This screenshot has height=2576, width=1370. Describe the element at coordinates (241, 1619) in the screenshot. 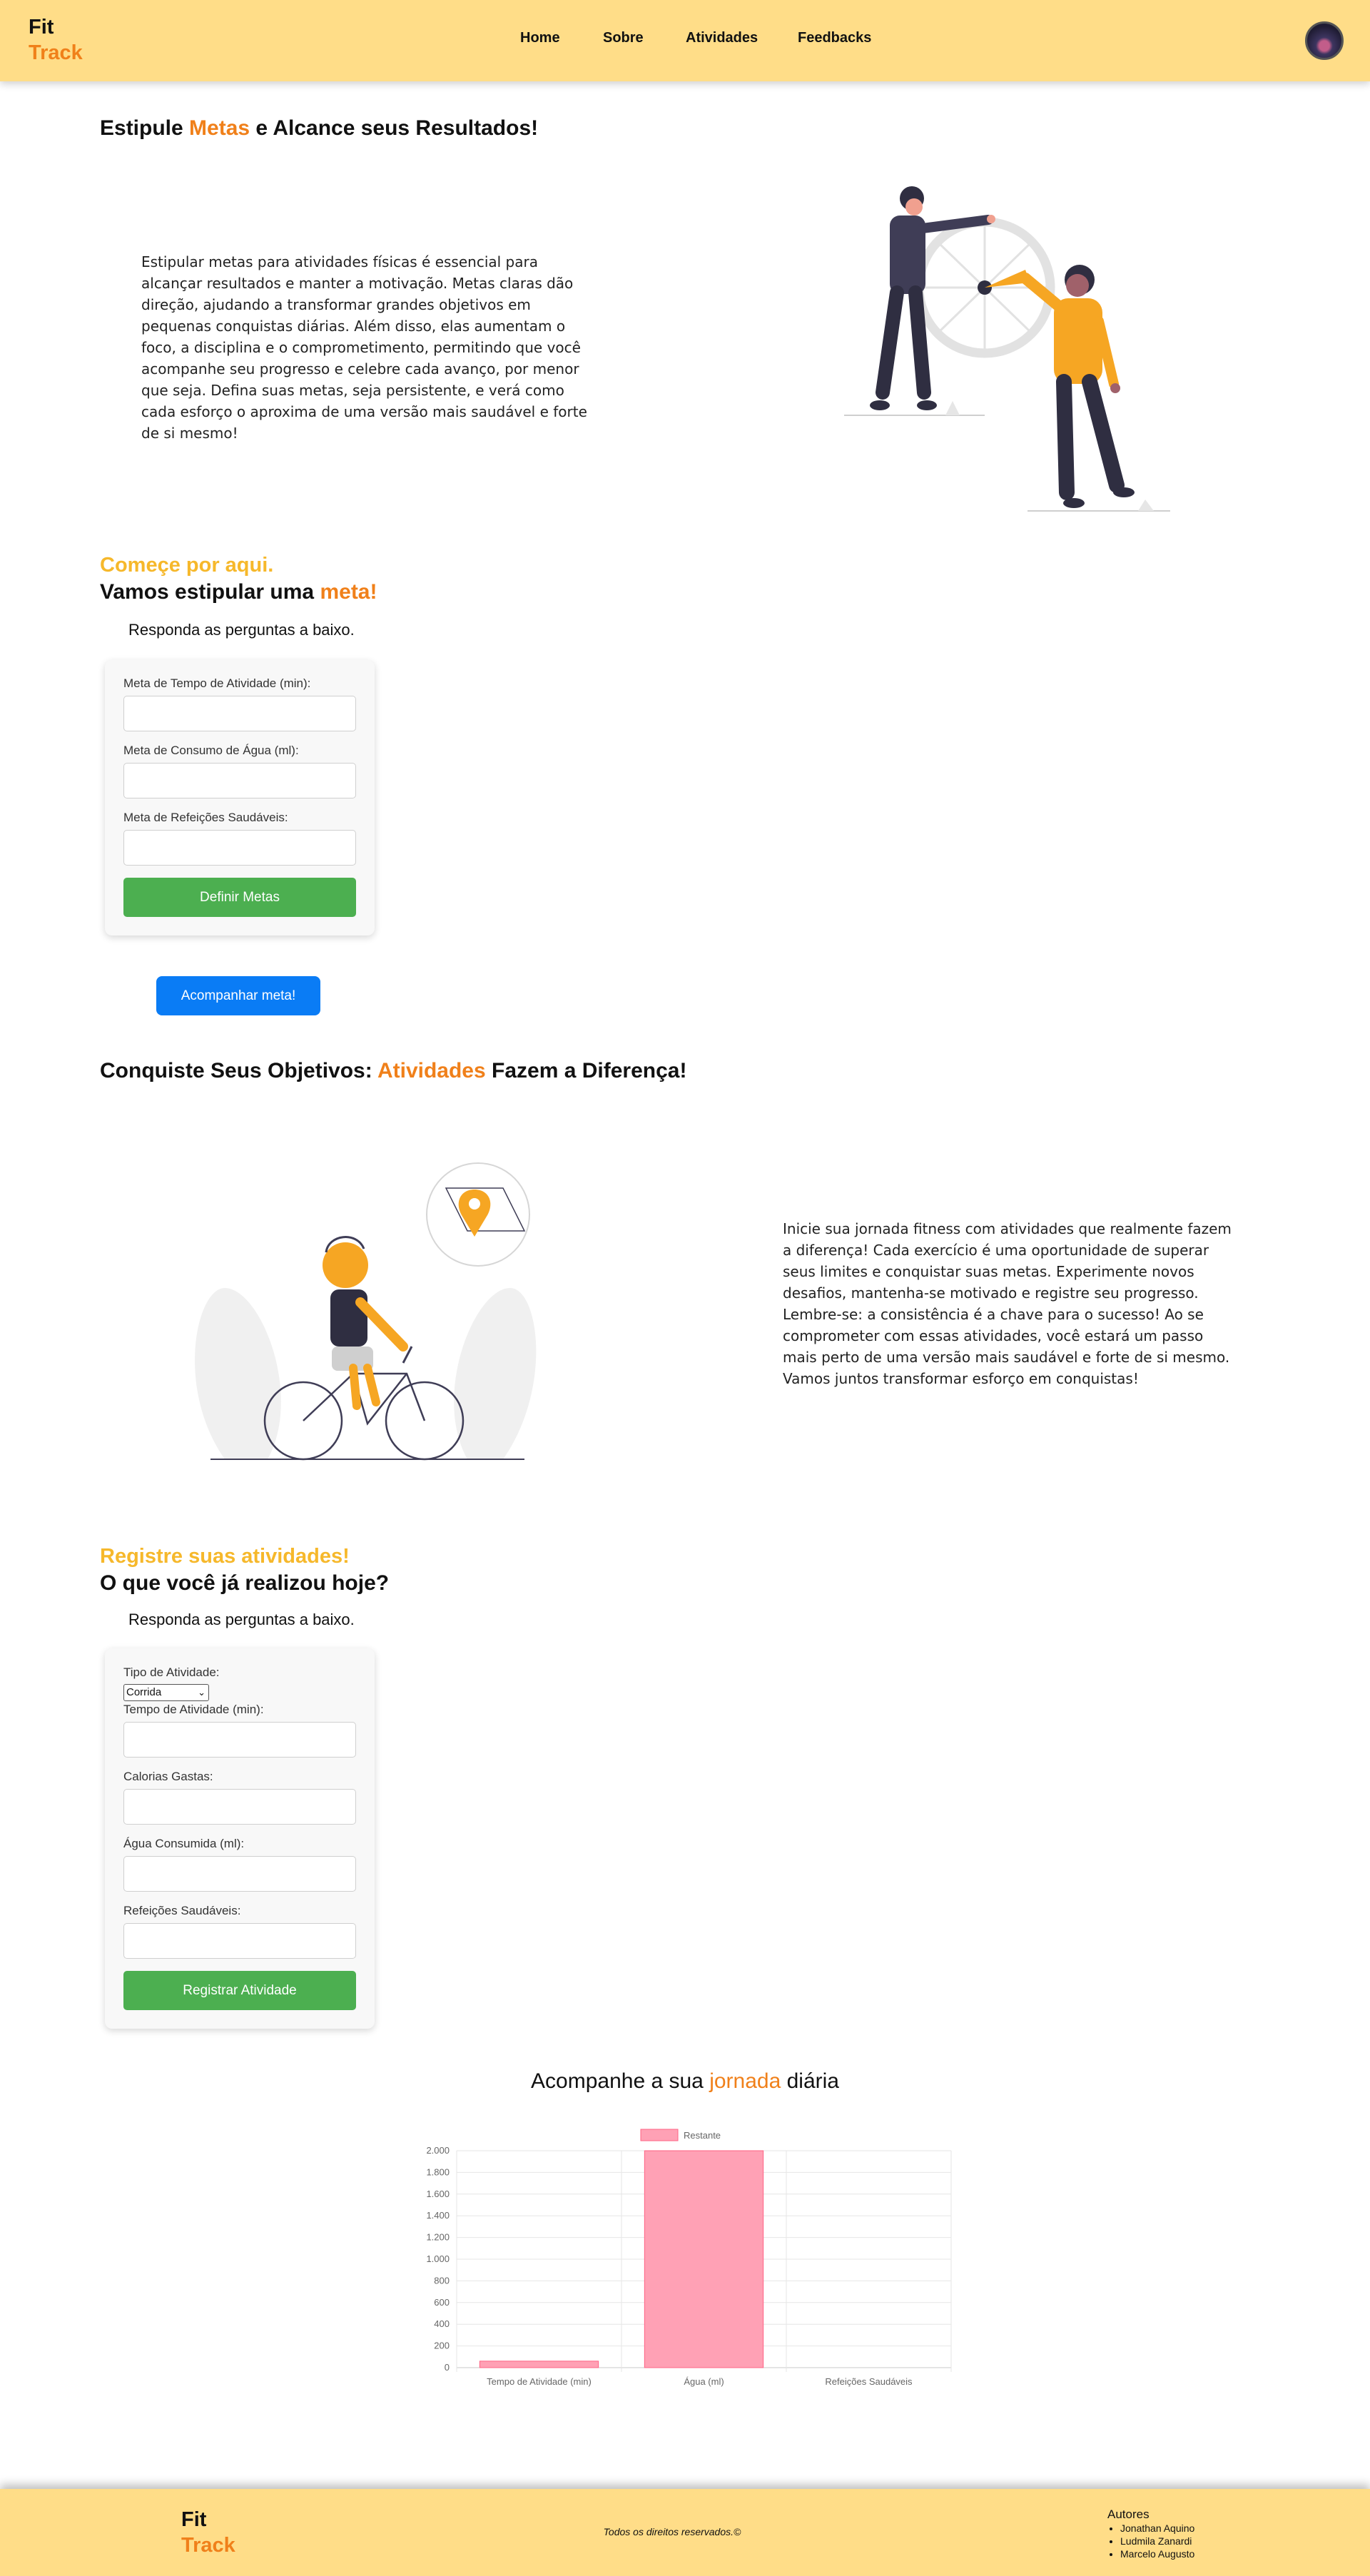

I see `activity-instructions: Responda as perguntas a baixo.` at that location.